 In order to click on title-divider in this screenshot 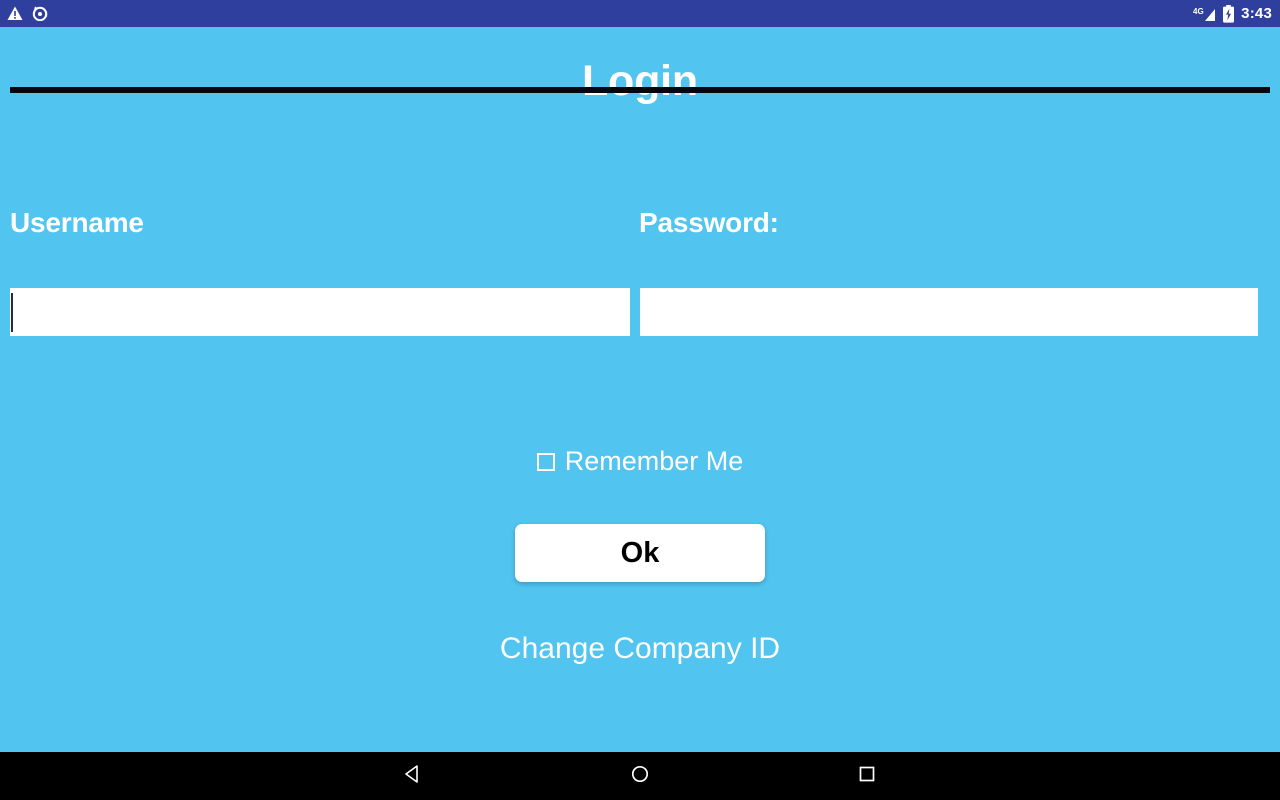, I will do `click(640, 90)`.